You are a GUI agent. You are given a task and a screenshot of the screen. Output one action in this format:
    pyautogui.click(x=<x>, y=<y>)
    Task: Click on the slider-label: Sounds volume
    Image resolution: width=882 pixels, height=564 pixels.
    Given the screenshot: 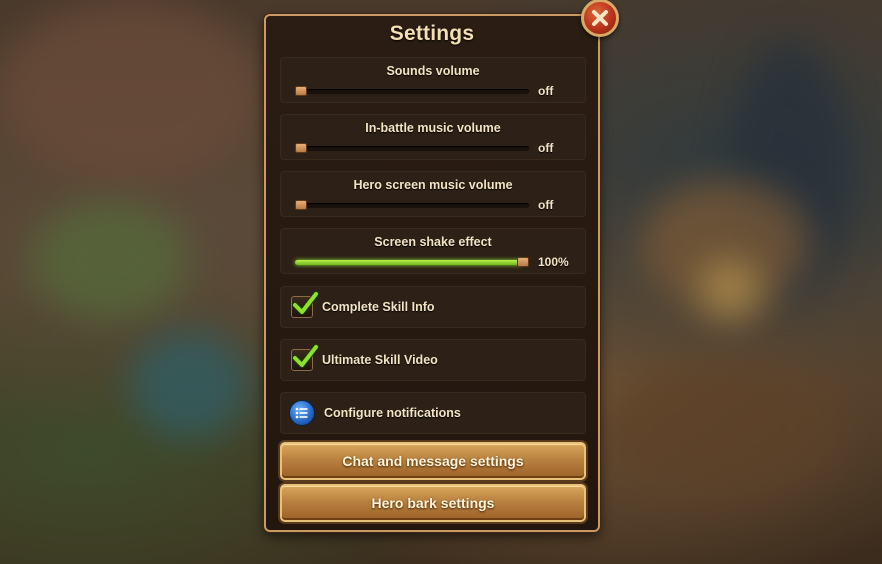 What is the action you would take?
    pyautogui.click(x=433, y=71)
    